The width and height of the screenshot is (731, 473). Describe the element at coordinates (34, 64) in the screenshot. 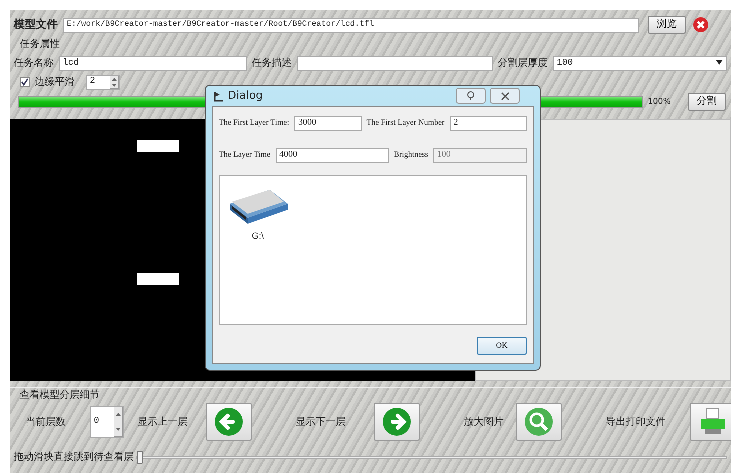

I see `field-label: 任务名称` at that location.